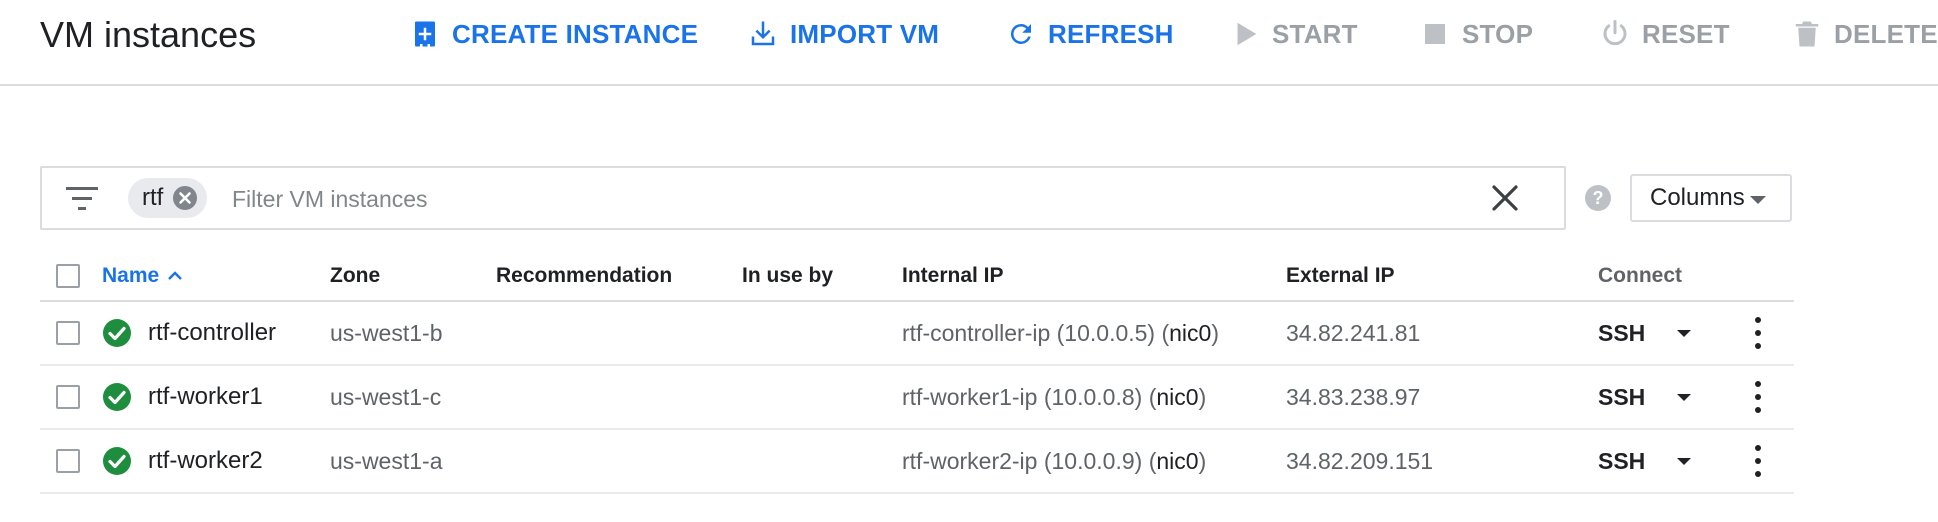 This screenshot has width=1938, height=522. What do you see at coordinates (212, 333) in the screenshot?
I see `instance-name-link: rtf-controller` at bounding box center [212, 333].